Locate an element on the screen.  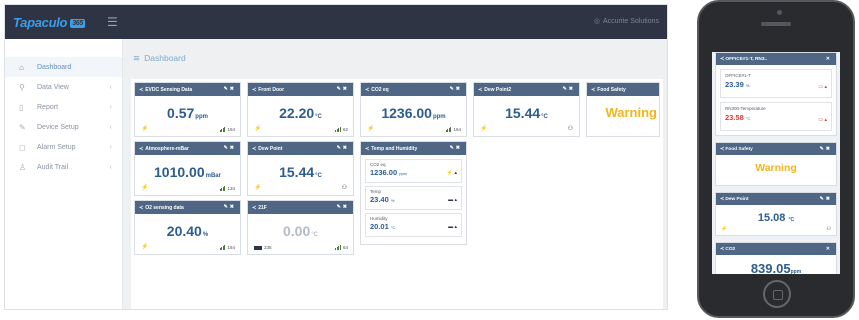
value-unit: ppm is located at coordinates (201, 117).